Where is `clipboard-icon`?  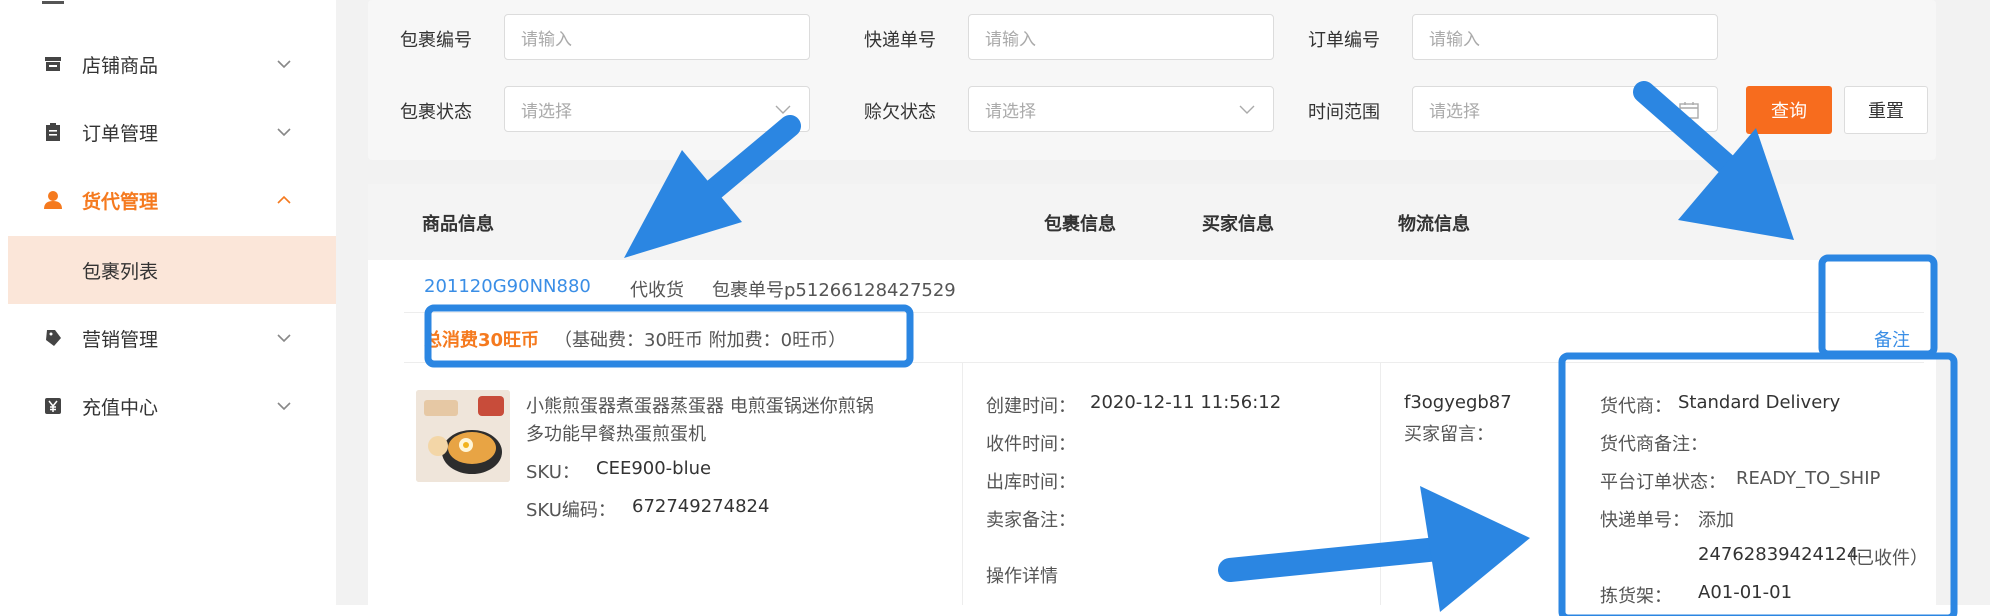 clipboard-icon is located at coordinates (53, 132).